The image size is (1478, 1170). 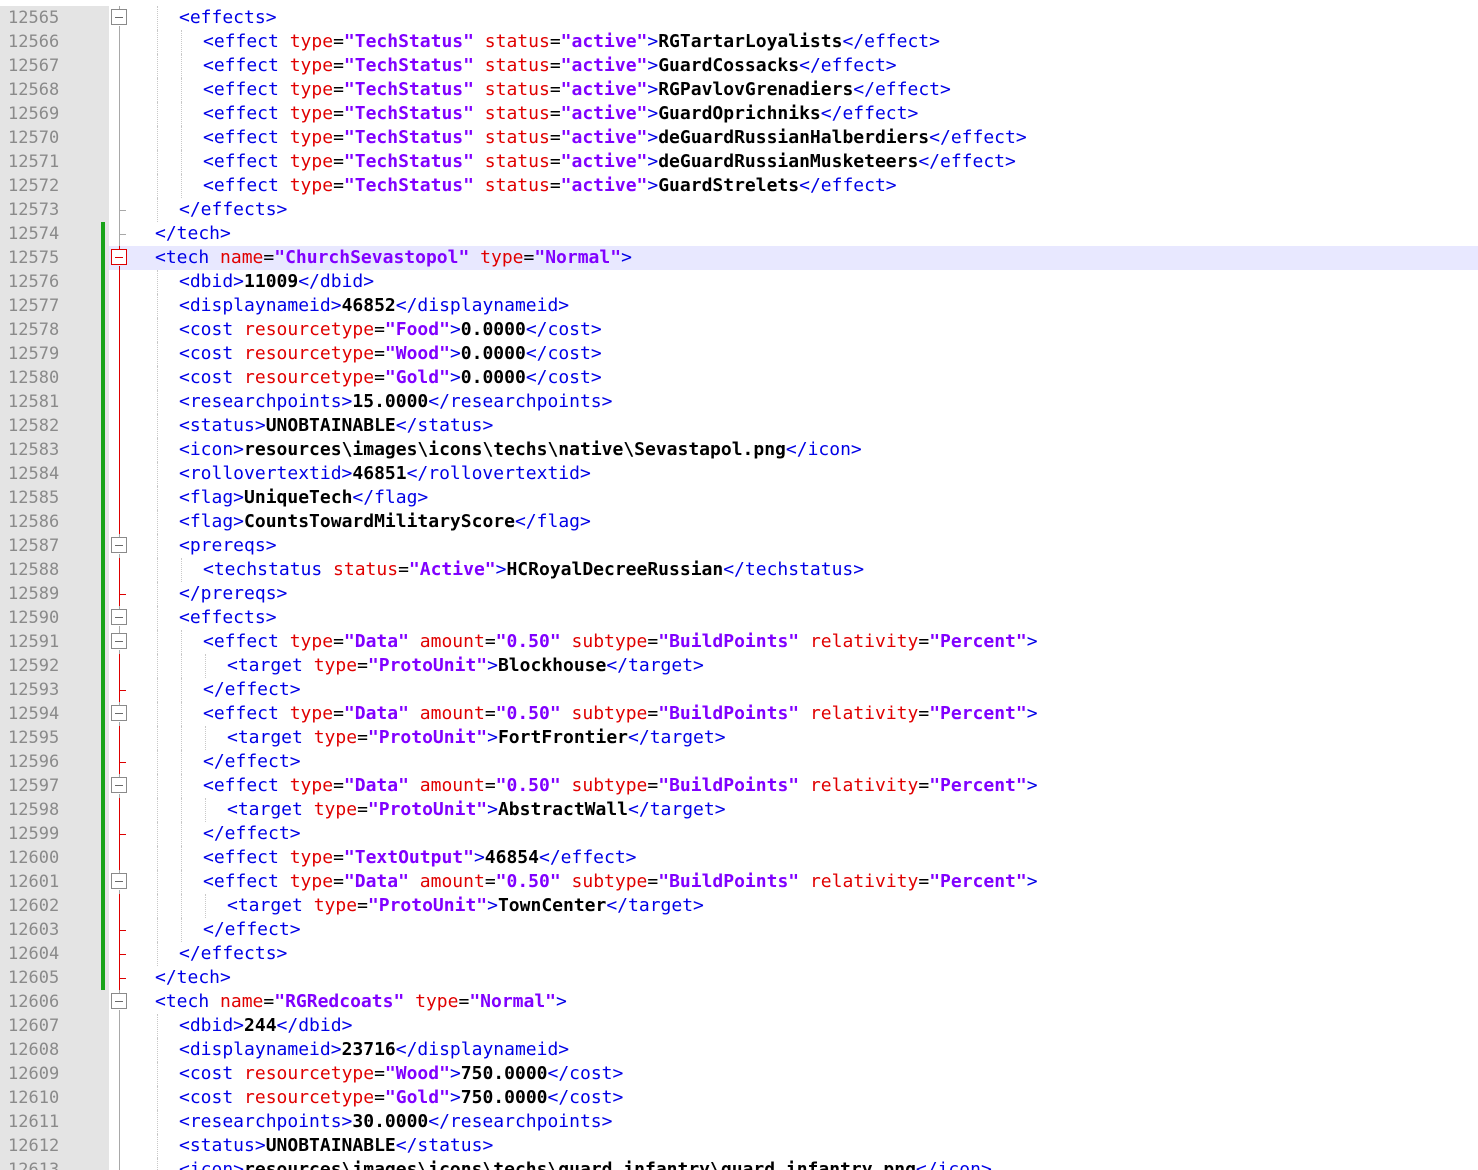 I want to click on code-text: <dbid>11009</dbid>, so click(x=276, y=282).